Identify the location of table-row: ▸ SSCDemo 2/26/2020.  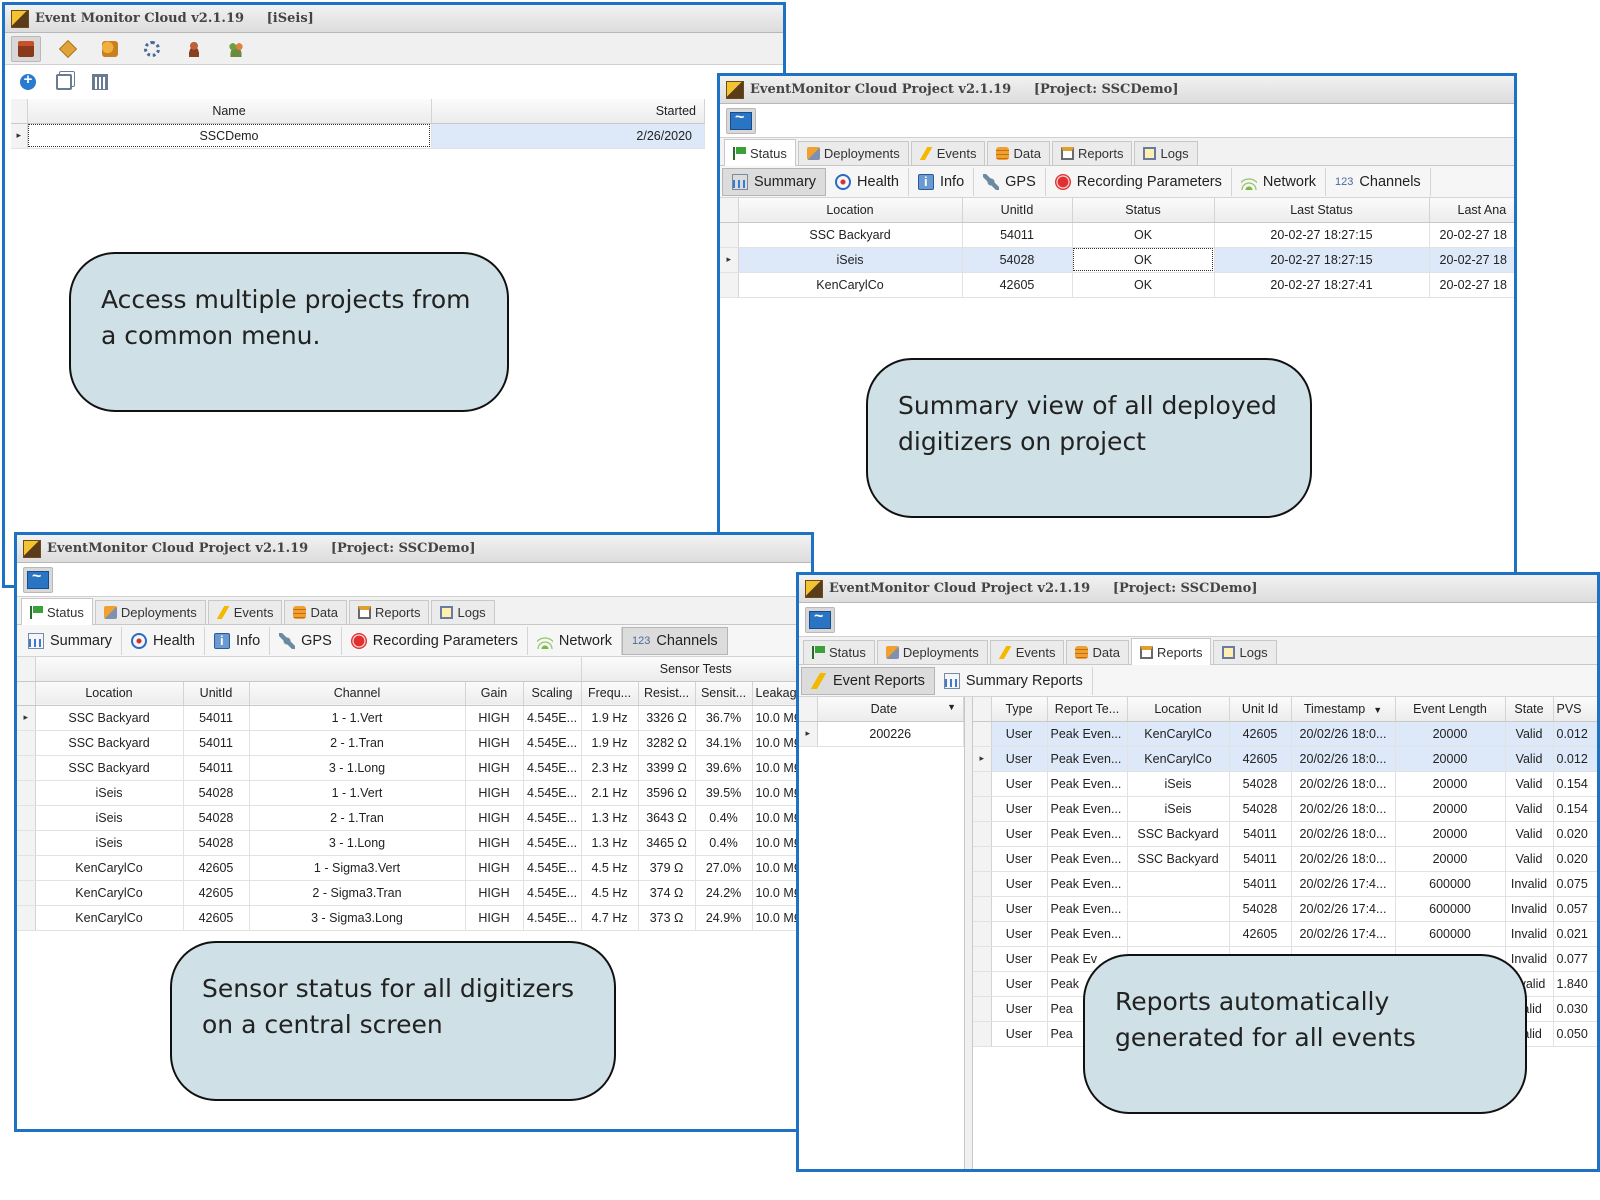
(358, 136).